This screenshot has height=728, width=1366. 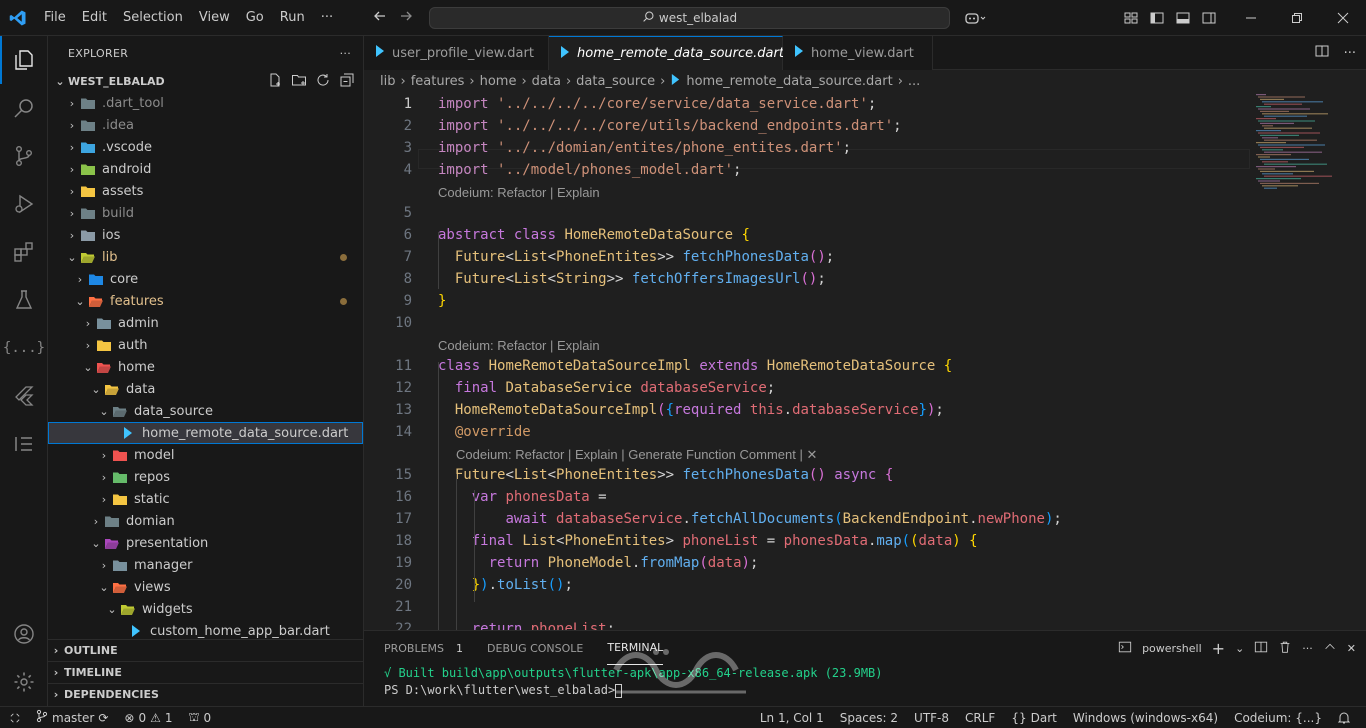 I want to click on folder-item: › auth, so click(x=205, y=345).